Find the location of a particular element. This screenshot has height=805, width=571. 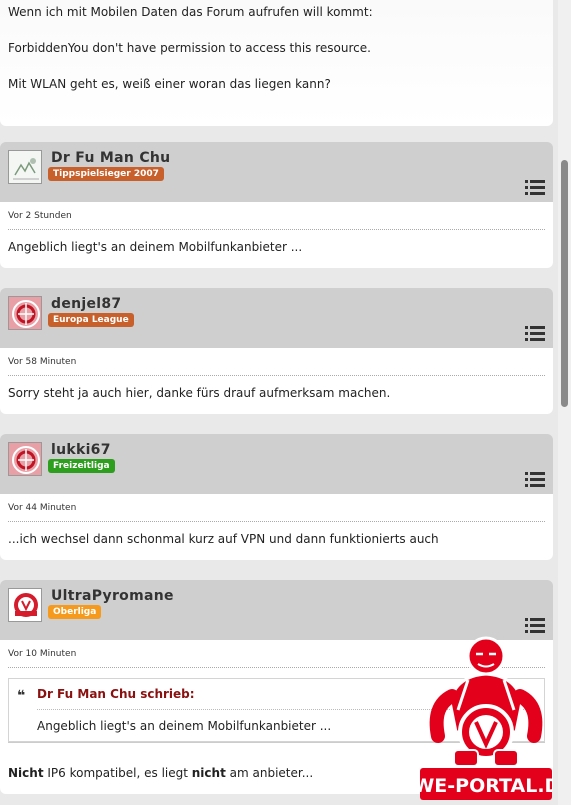

post-header: denjel87 Europa League is located at coordinates (276, 320).